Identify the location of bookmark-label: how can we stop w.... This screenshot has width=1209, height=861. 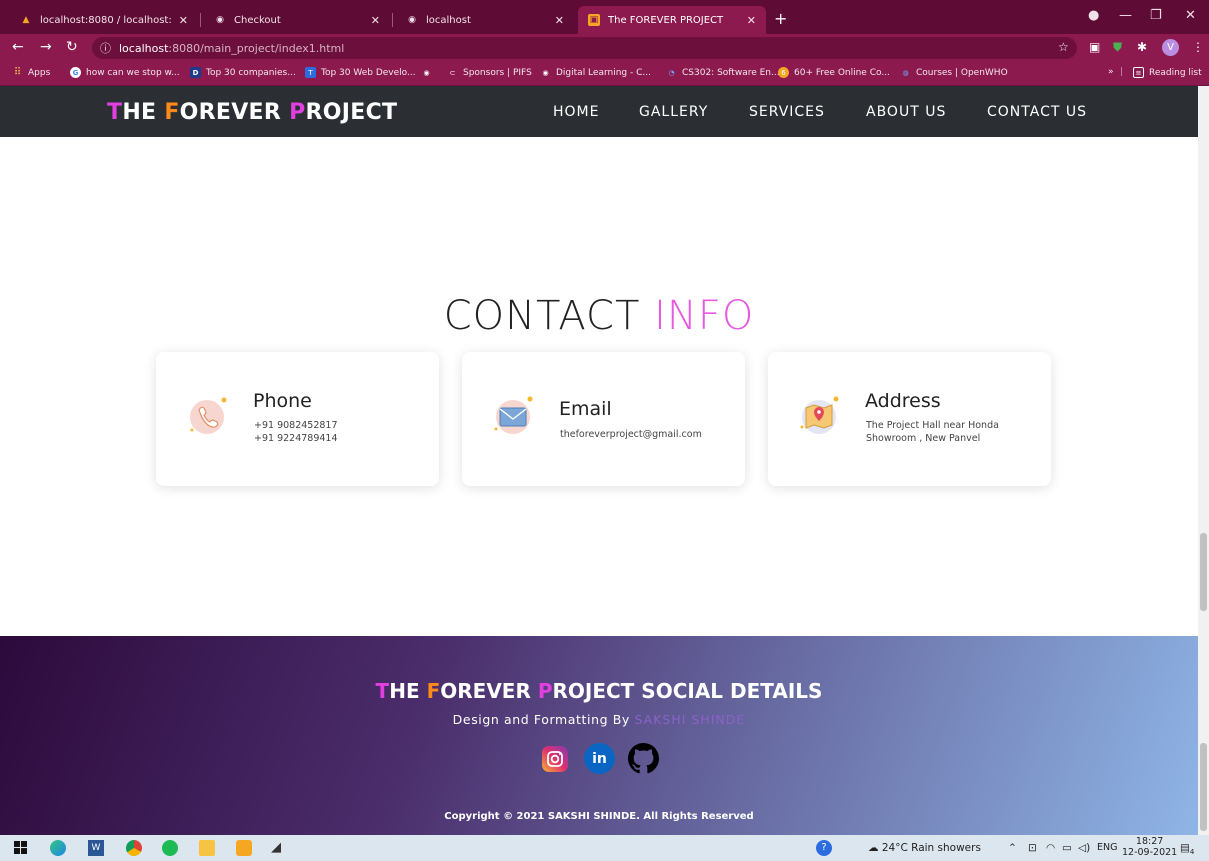
(133, 72).